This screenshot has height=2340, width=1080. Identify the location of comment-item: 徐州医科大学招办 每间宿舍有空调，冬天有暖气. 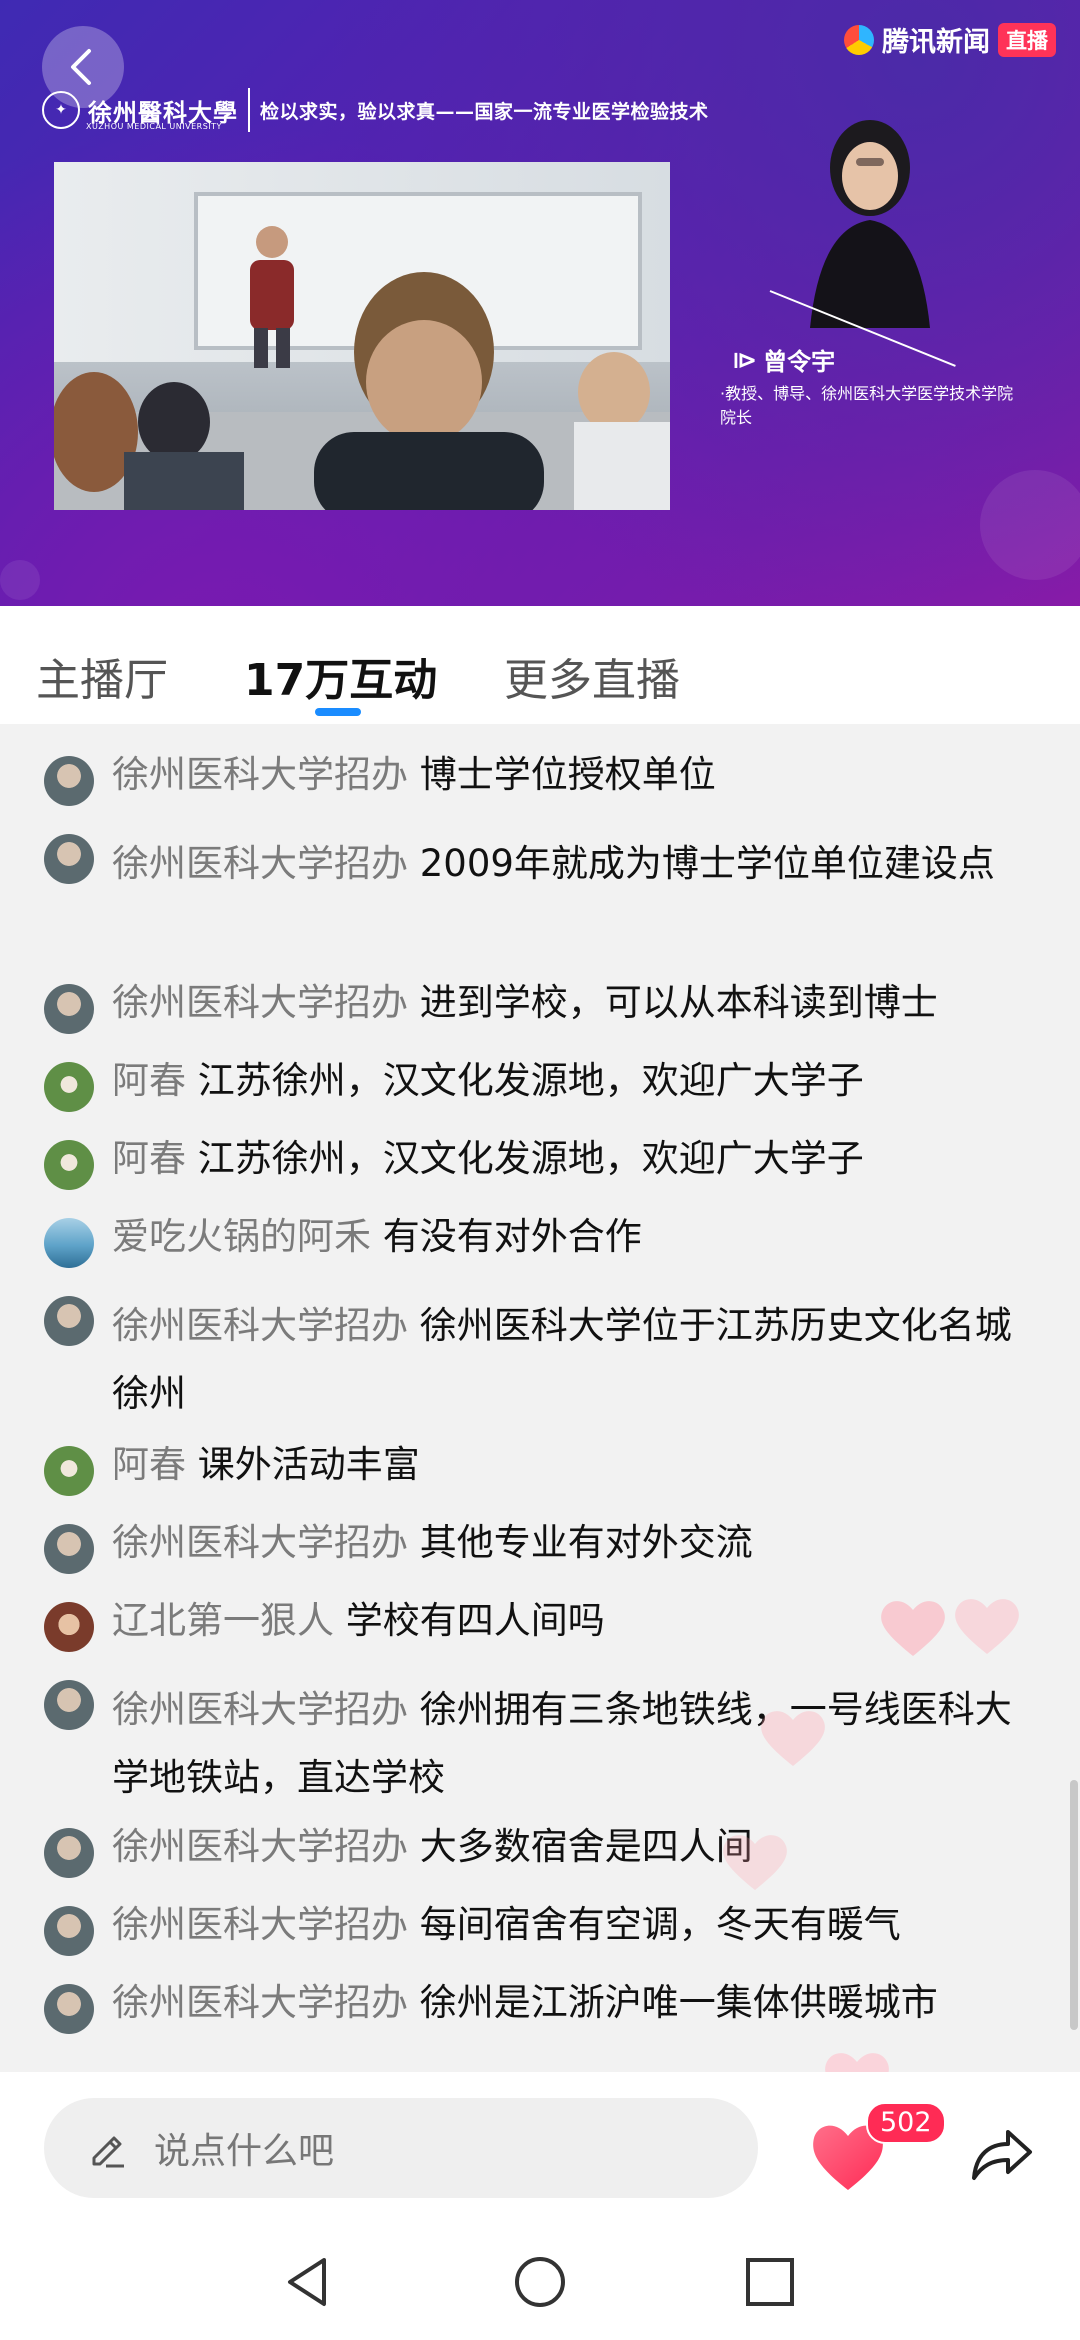
(534, 1929).